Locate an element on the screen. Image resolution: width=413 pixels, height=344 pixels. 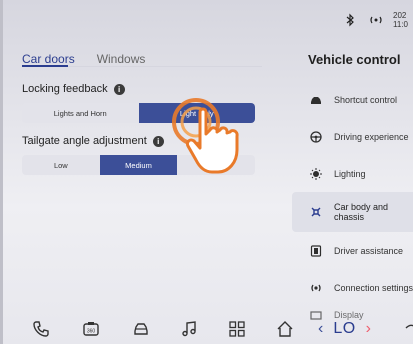
steering-wheel-icon is located at coordinates (316, 136).